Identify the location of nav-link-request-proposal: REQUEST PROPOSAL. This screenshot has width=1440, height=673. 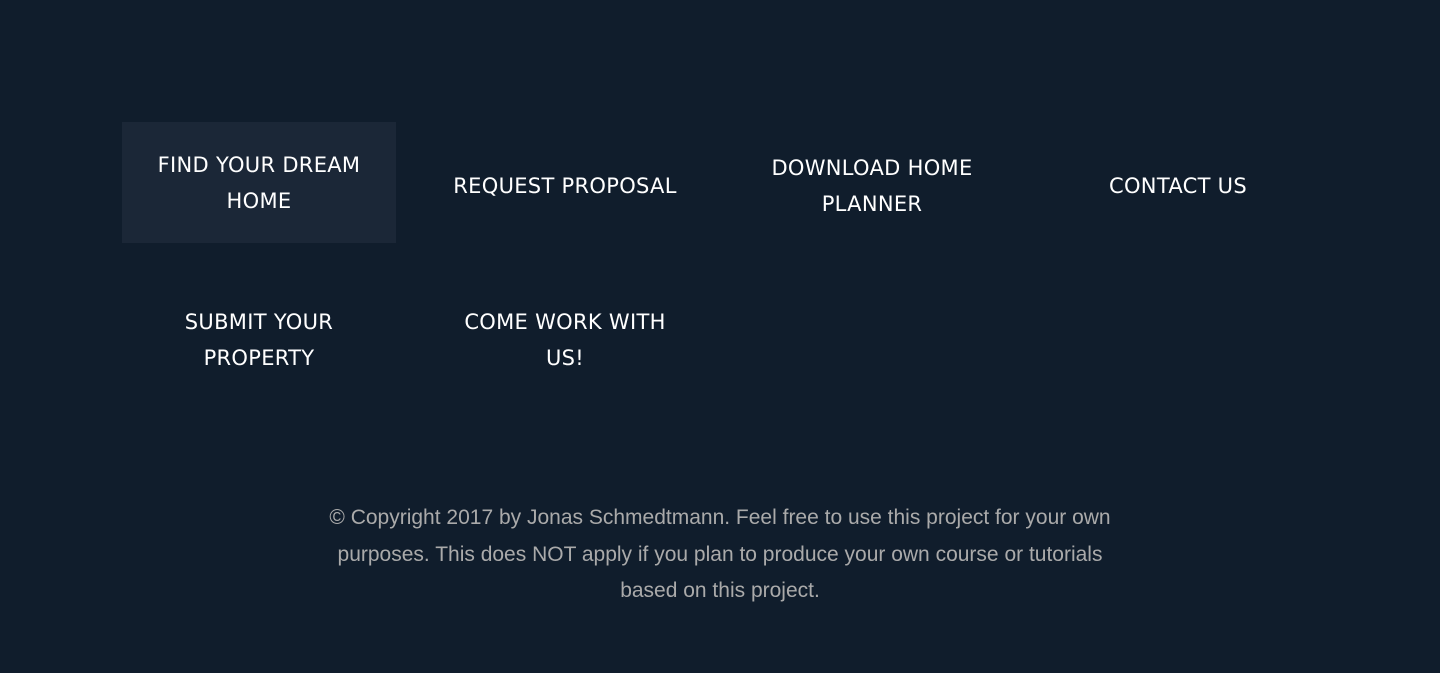
(565, 185).